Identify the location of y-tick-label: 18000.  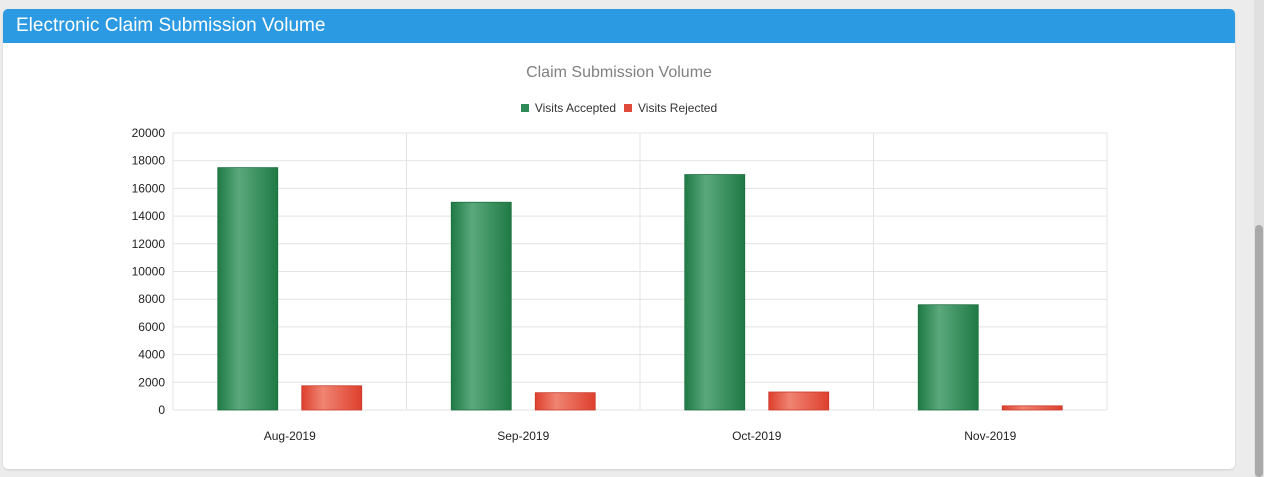
(149, 161).